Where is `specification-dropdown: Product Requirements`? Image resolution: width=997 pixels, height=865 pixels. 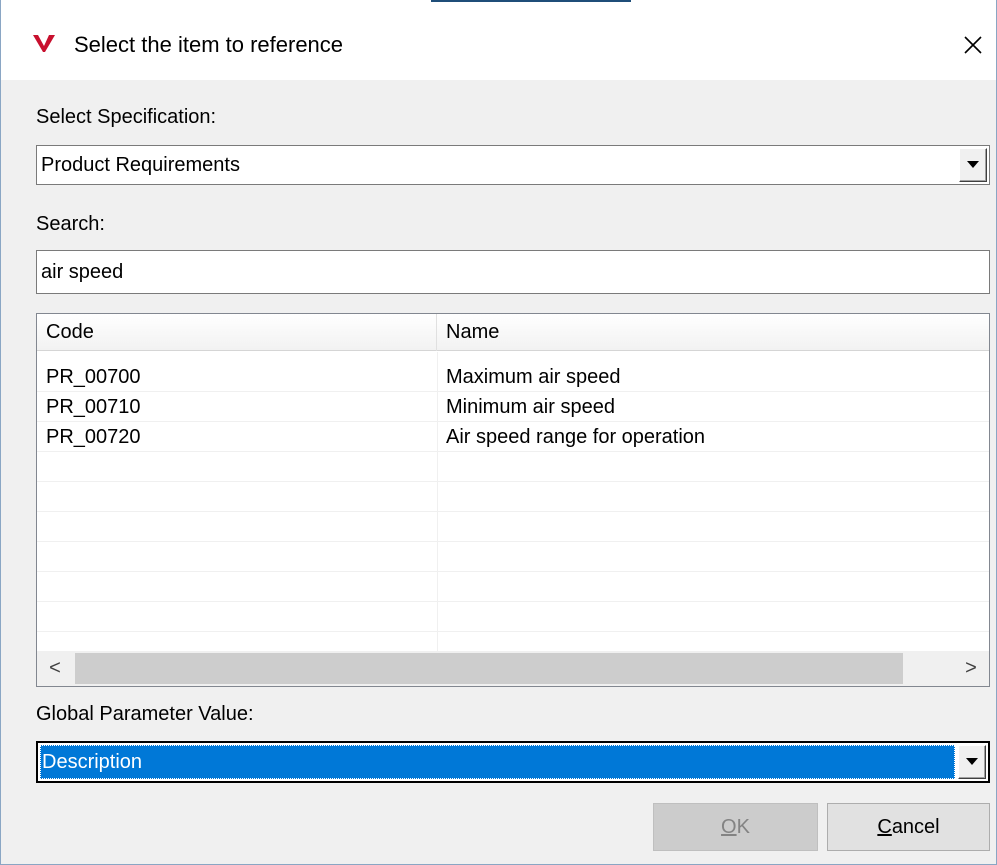 specification-dropdown: Product Requirements is located at coordinates (513, 165).